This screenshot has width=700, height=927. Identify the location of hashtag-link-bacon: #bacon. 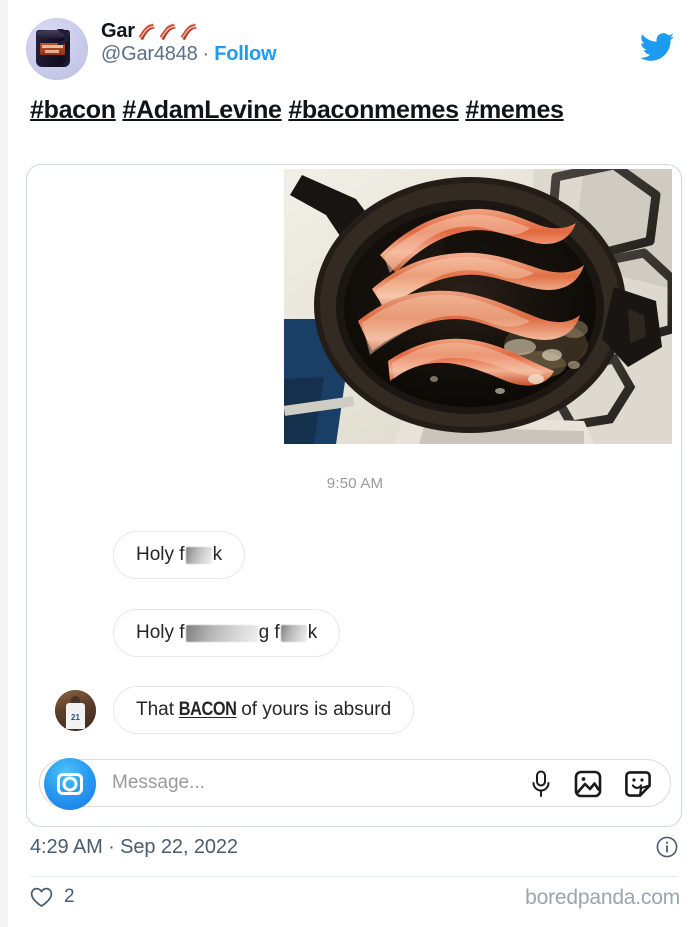
(73, 110).